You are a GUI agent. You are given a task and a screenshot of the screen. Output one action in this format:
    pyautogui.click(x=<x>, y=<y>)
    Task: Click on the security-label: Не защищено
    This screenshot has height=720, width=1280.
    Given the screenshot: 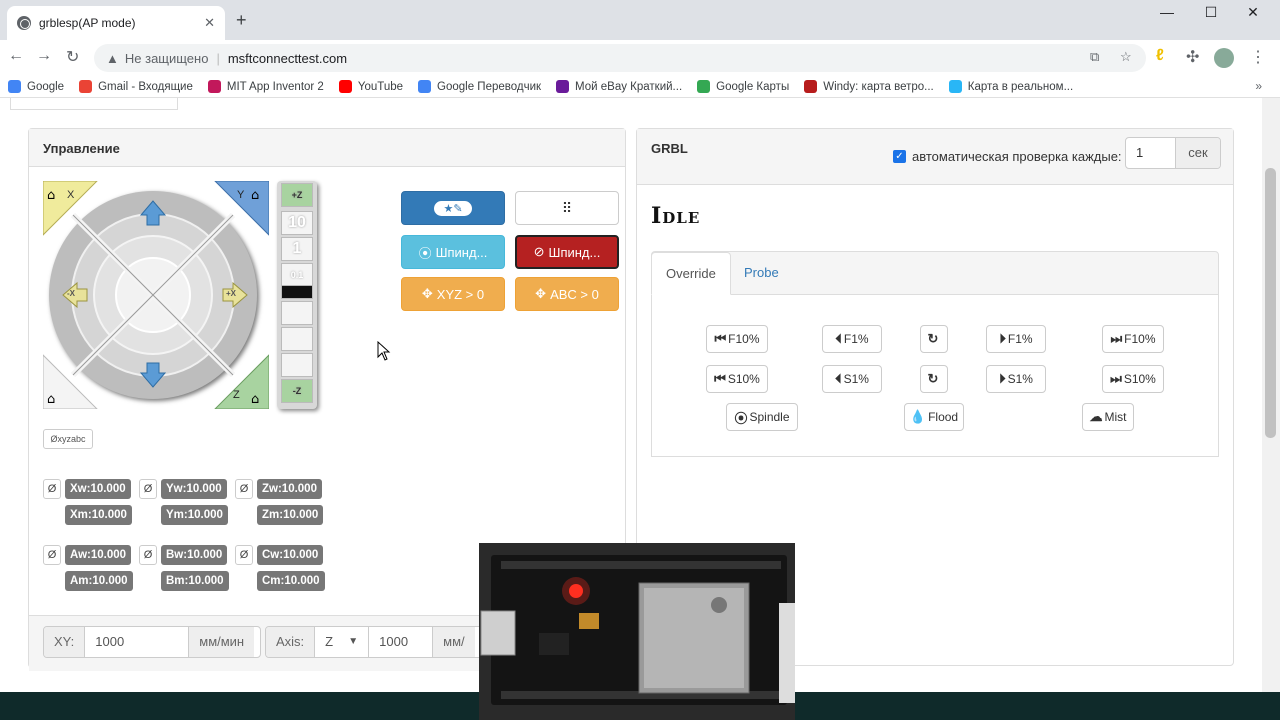 What is the action you would take?
    pyautogui.click(x=166, y=58)
    